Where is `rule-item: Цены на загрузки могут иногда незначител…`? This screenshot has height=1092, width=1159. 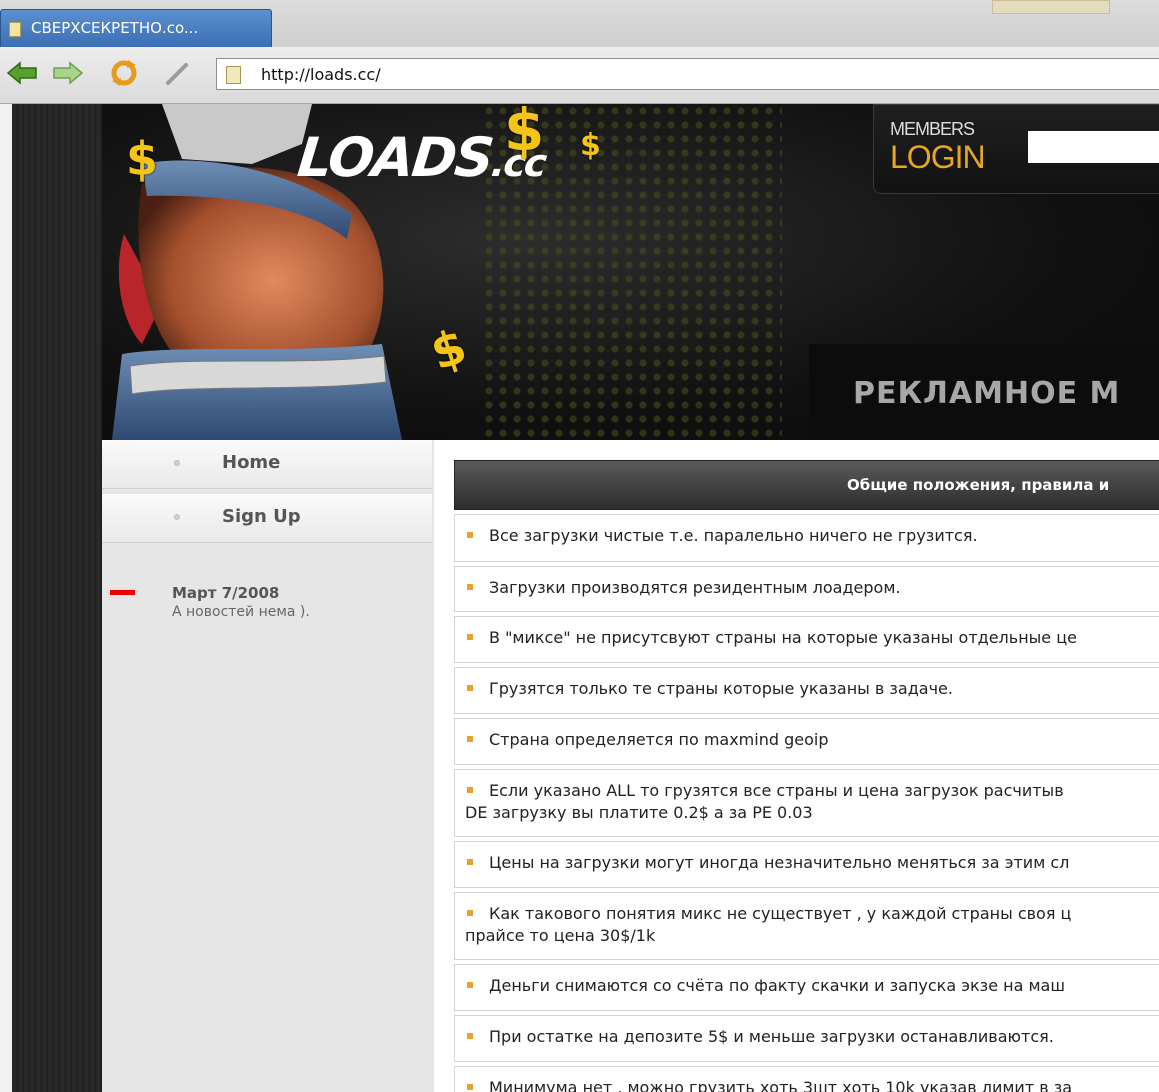
rule-item: Цены на загрузки могут иногда незначител… is located at coordinates (806, 864).